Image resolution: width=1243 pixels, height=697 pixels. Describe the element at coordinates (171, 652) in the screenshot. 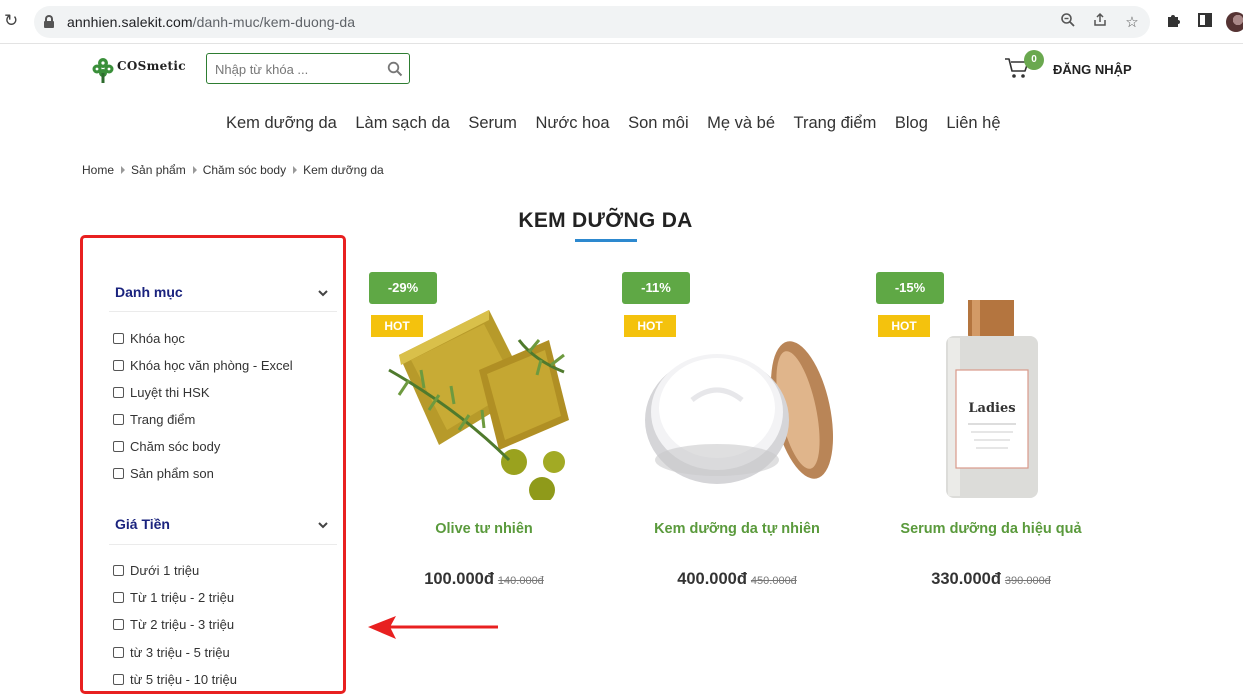

I see `price-option: từ 3 triệu - 5 triệu` at that location.